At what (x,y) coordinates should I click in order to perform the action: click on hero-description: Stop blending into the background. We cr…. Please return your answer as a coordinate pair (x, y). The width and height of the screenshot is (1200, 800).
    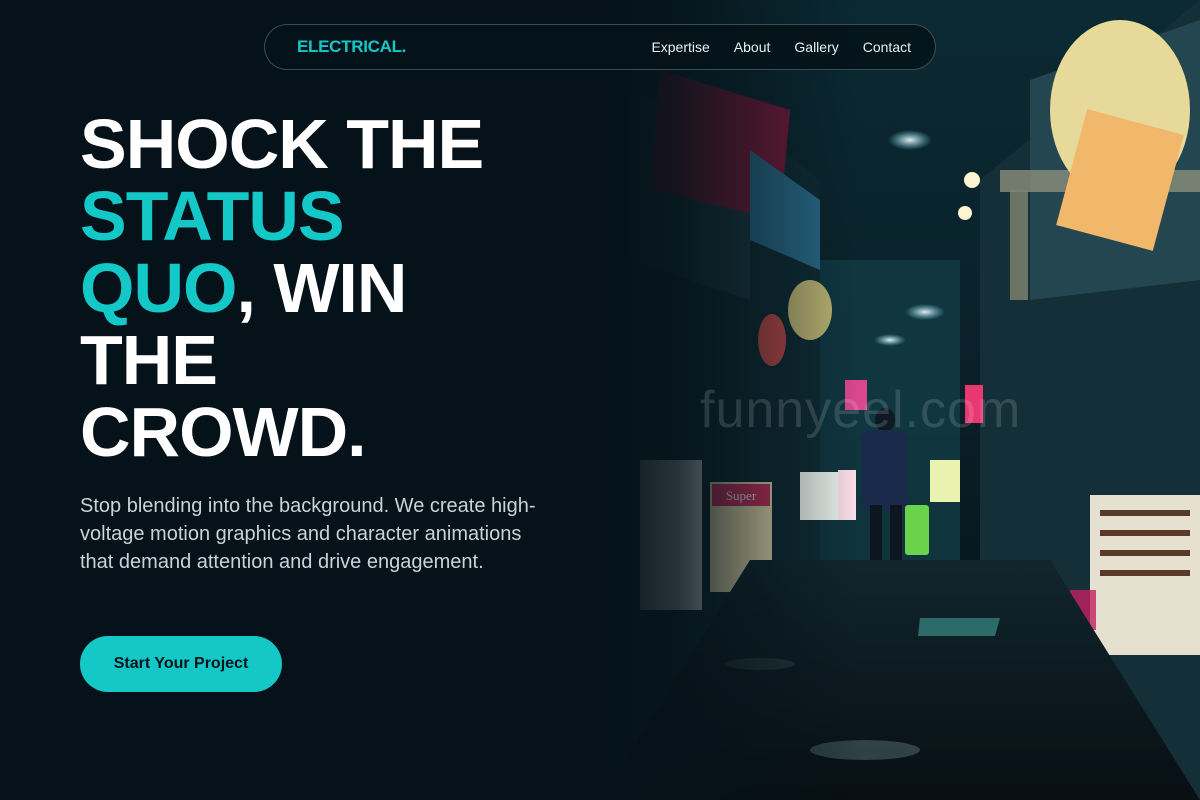
    Looking at the image, I should click on (308, 534).